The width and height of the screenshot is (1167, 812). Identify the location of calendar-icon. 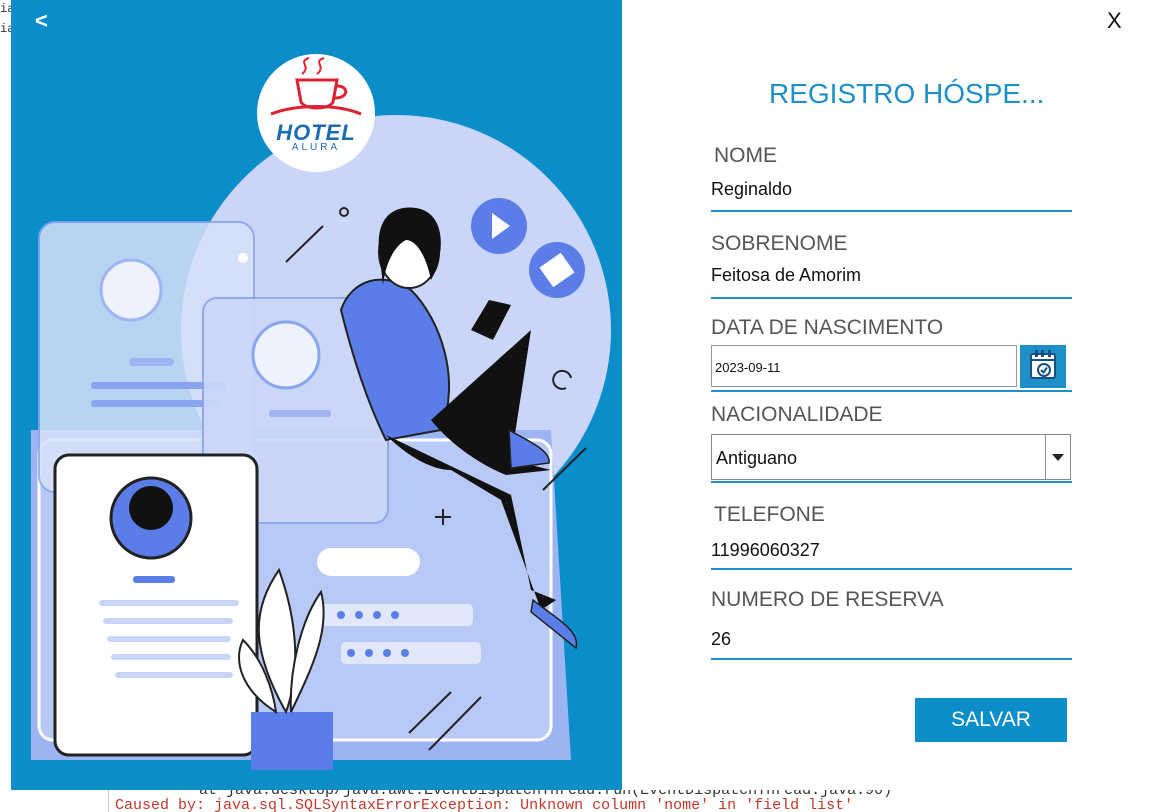
(1043, 364).